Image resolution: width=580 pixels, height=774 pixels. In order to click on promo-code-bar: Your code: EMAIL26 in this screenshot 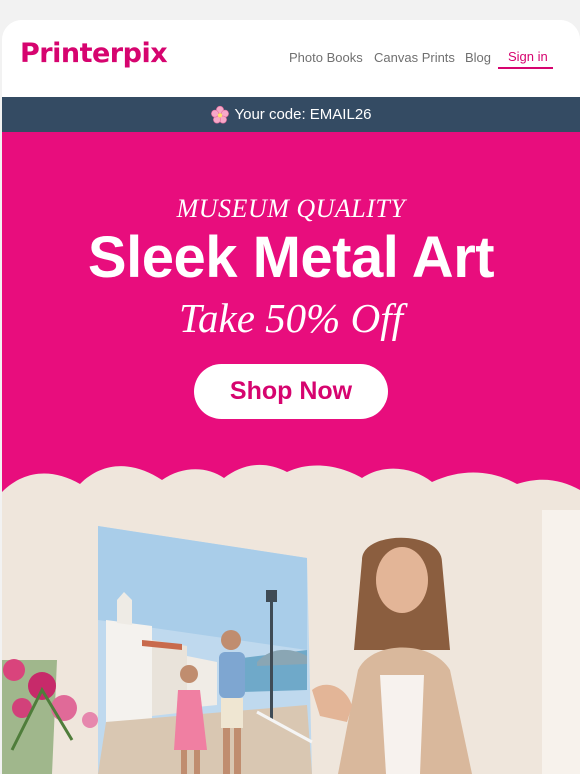, I will do `click(291, 114)`.